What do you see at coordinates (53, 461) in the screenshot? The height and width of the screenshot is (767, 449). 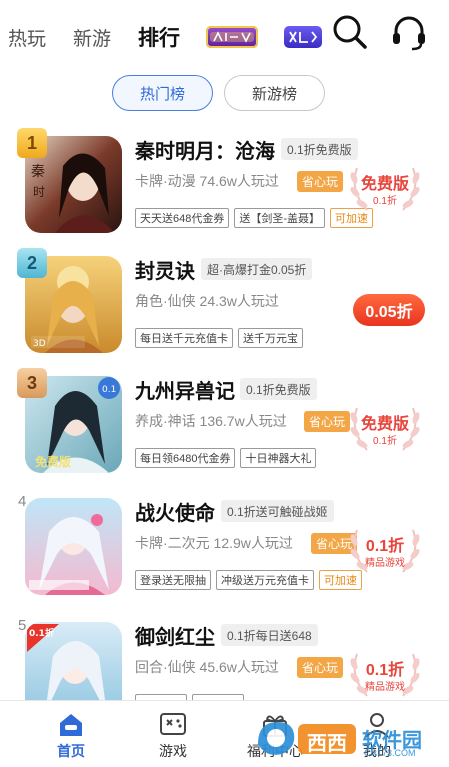 I see `svg-text: 免费版` at bounding box center [53, 461].